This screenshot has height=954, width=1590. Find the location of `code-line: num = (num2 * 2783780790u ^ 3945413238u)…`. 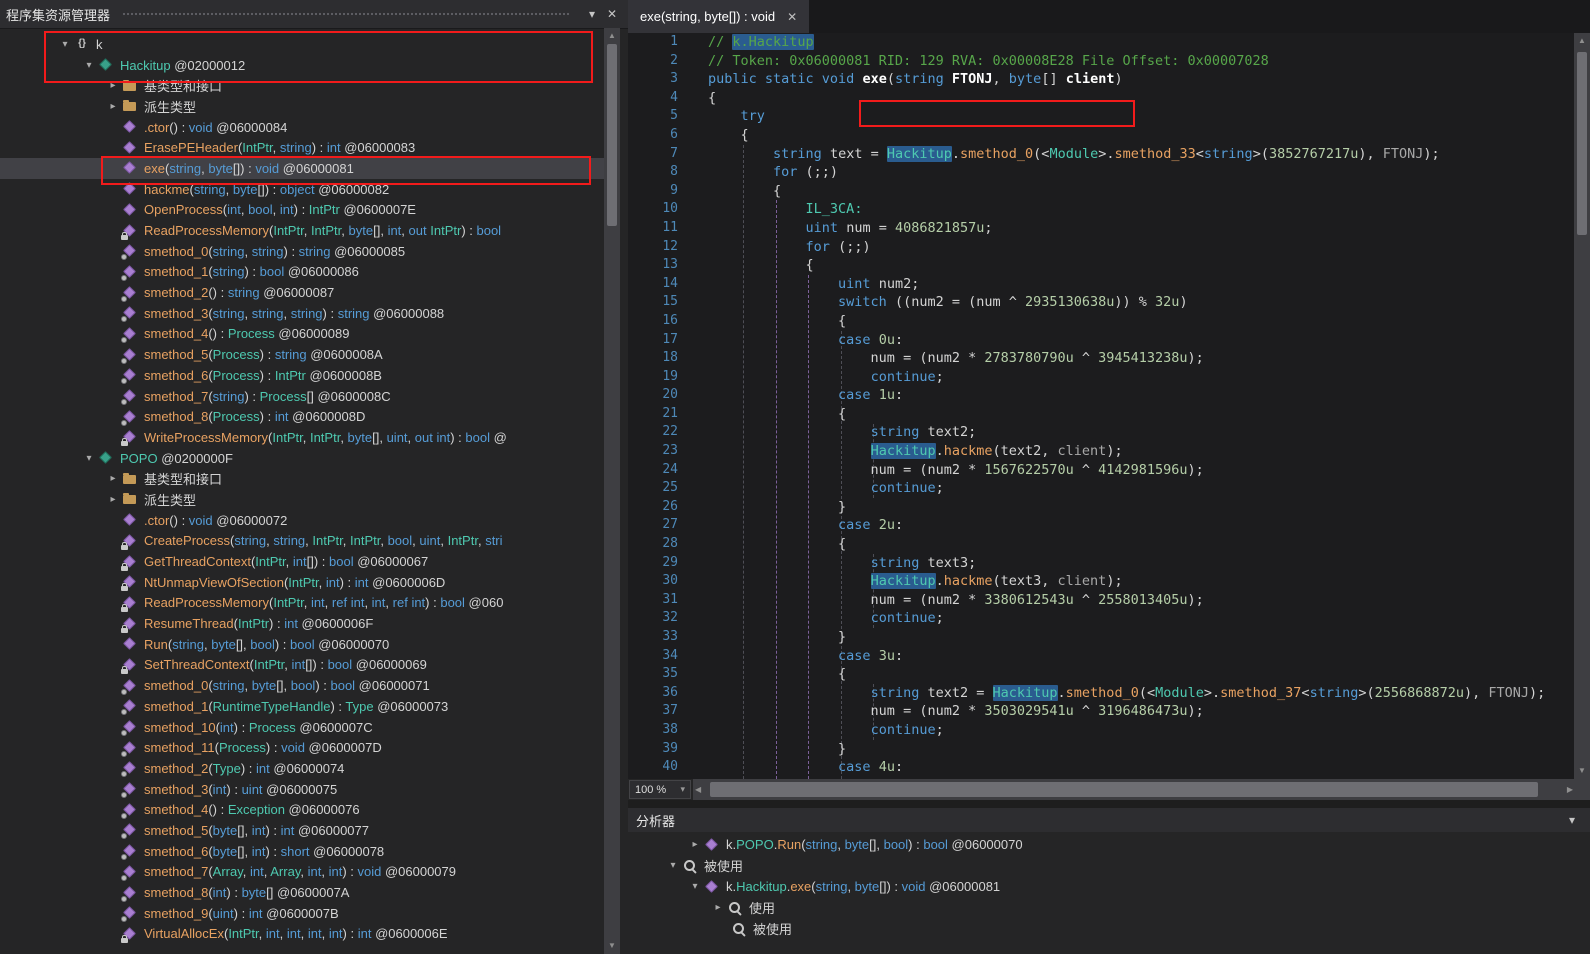

code-line: num = (num2 * 2783780790u ^ 3945413238u)… is located at coordinates (1101, 358).